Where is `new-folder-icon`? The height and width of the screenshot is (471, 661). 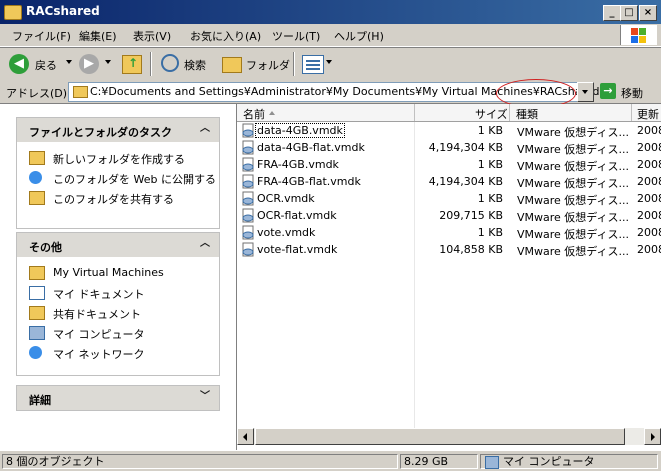 new-folder-icon is located at coordinates (37, 158).